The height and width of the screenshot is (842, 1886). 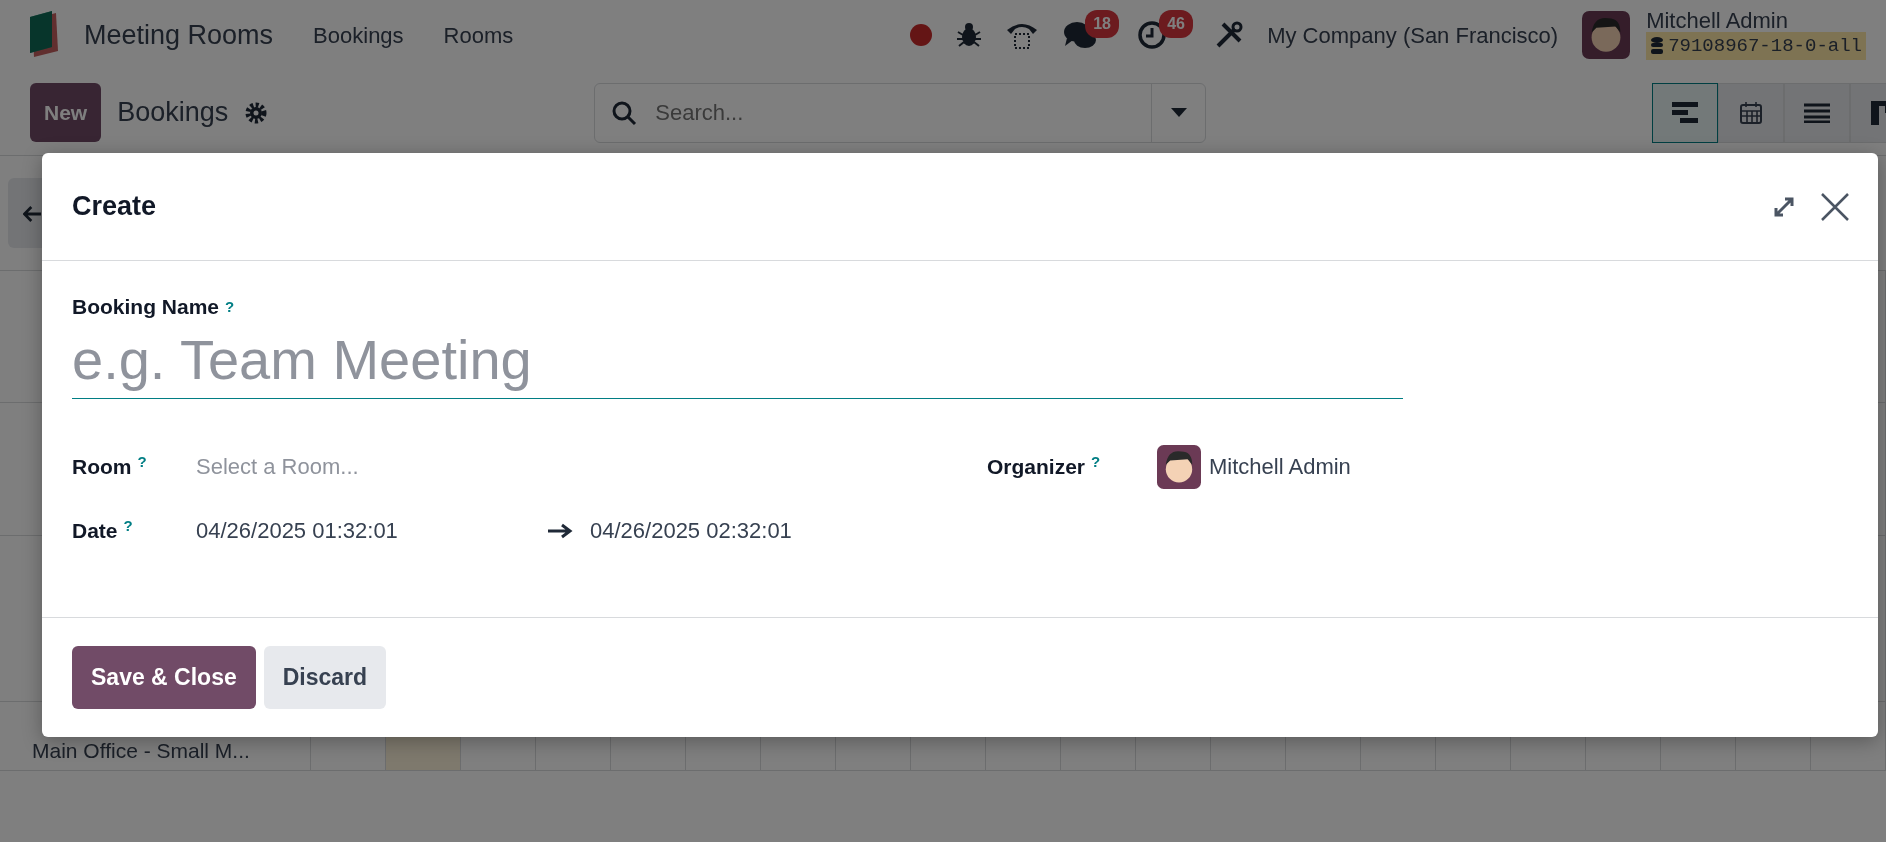 I want to click on database-name: 79108967-18-0-all, so click(x=1765, y=46).